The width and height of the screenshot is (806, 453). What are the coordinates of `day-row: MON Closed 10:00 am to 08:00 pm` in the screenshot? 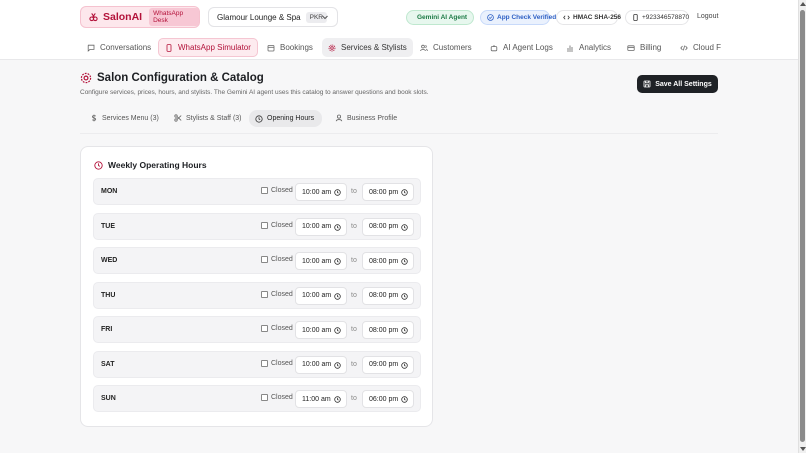 It's located at (257, 191).